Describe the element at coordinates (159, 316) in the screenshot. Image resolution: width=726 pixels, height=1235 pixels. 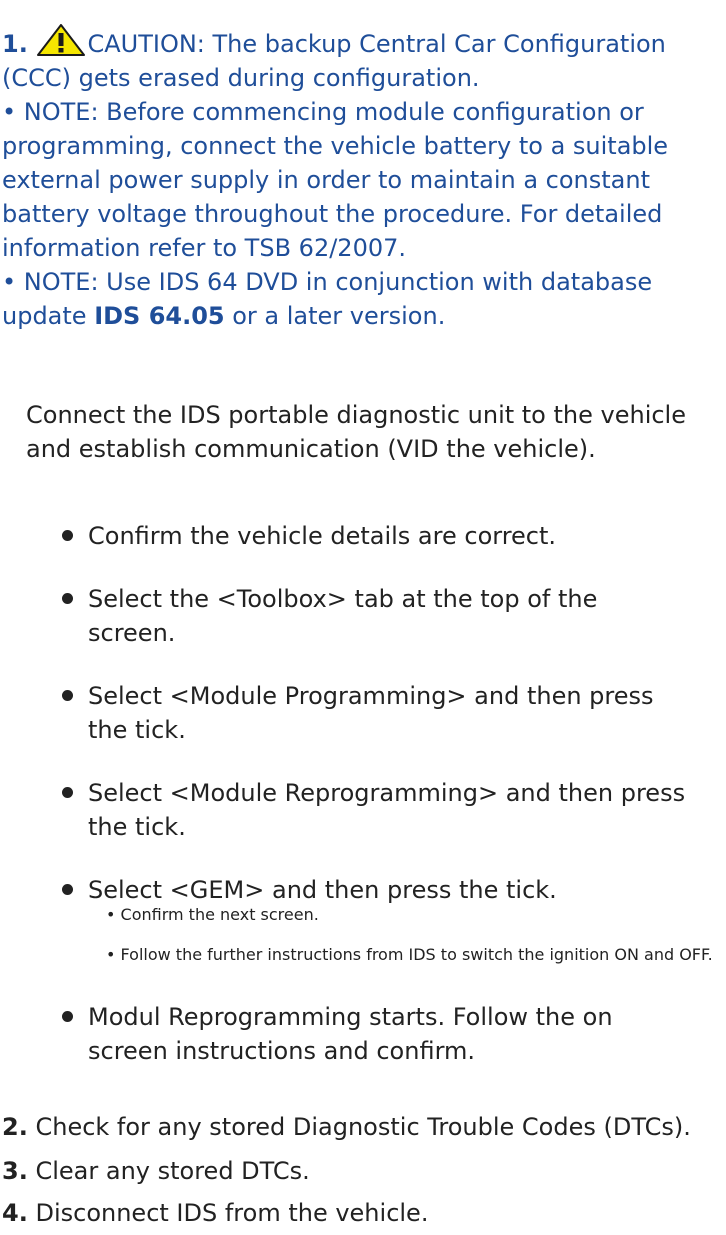
I see `ids-version-highlight: IDS 64.05` at that location.